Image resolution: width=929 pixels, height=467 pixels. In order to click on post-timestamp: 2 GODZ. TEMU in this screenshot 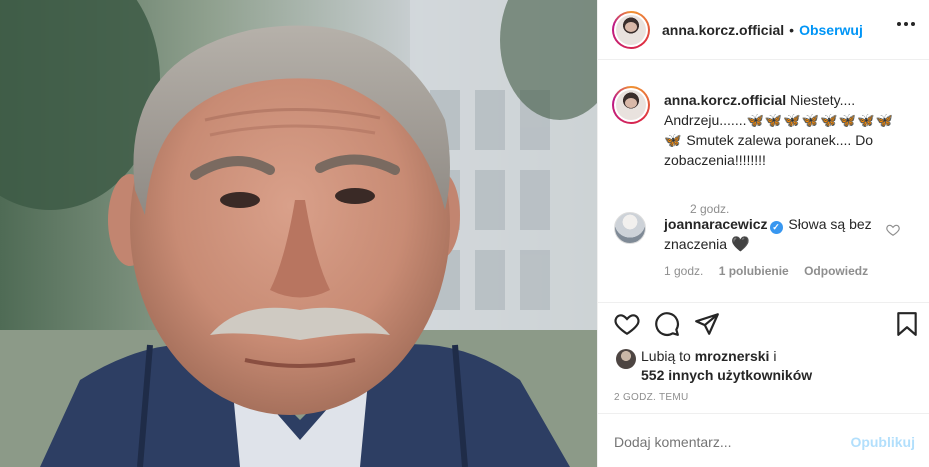, I will do `click(651, 397)`.